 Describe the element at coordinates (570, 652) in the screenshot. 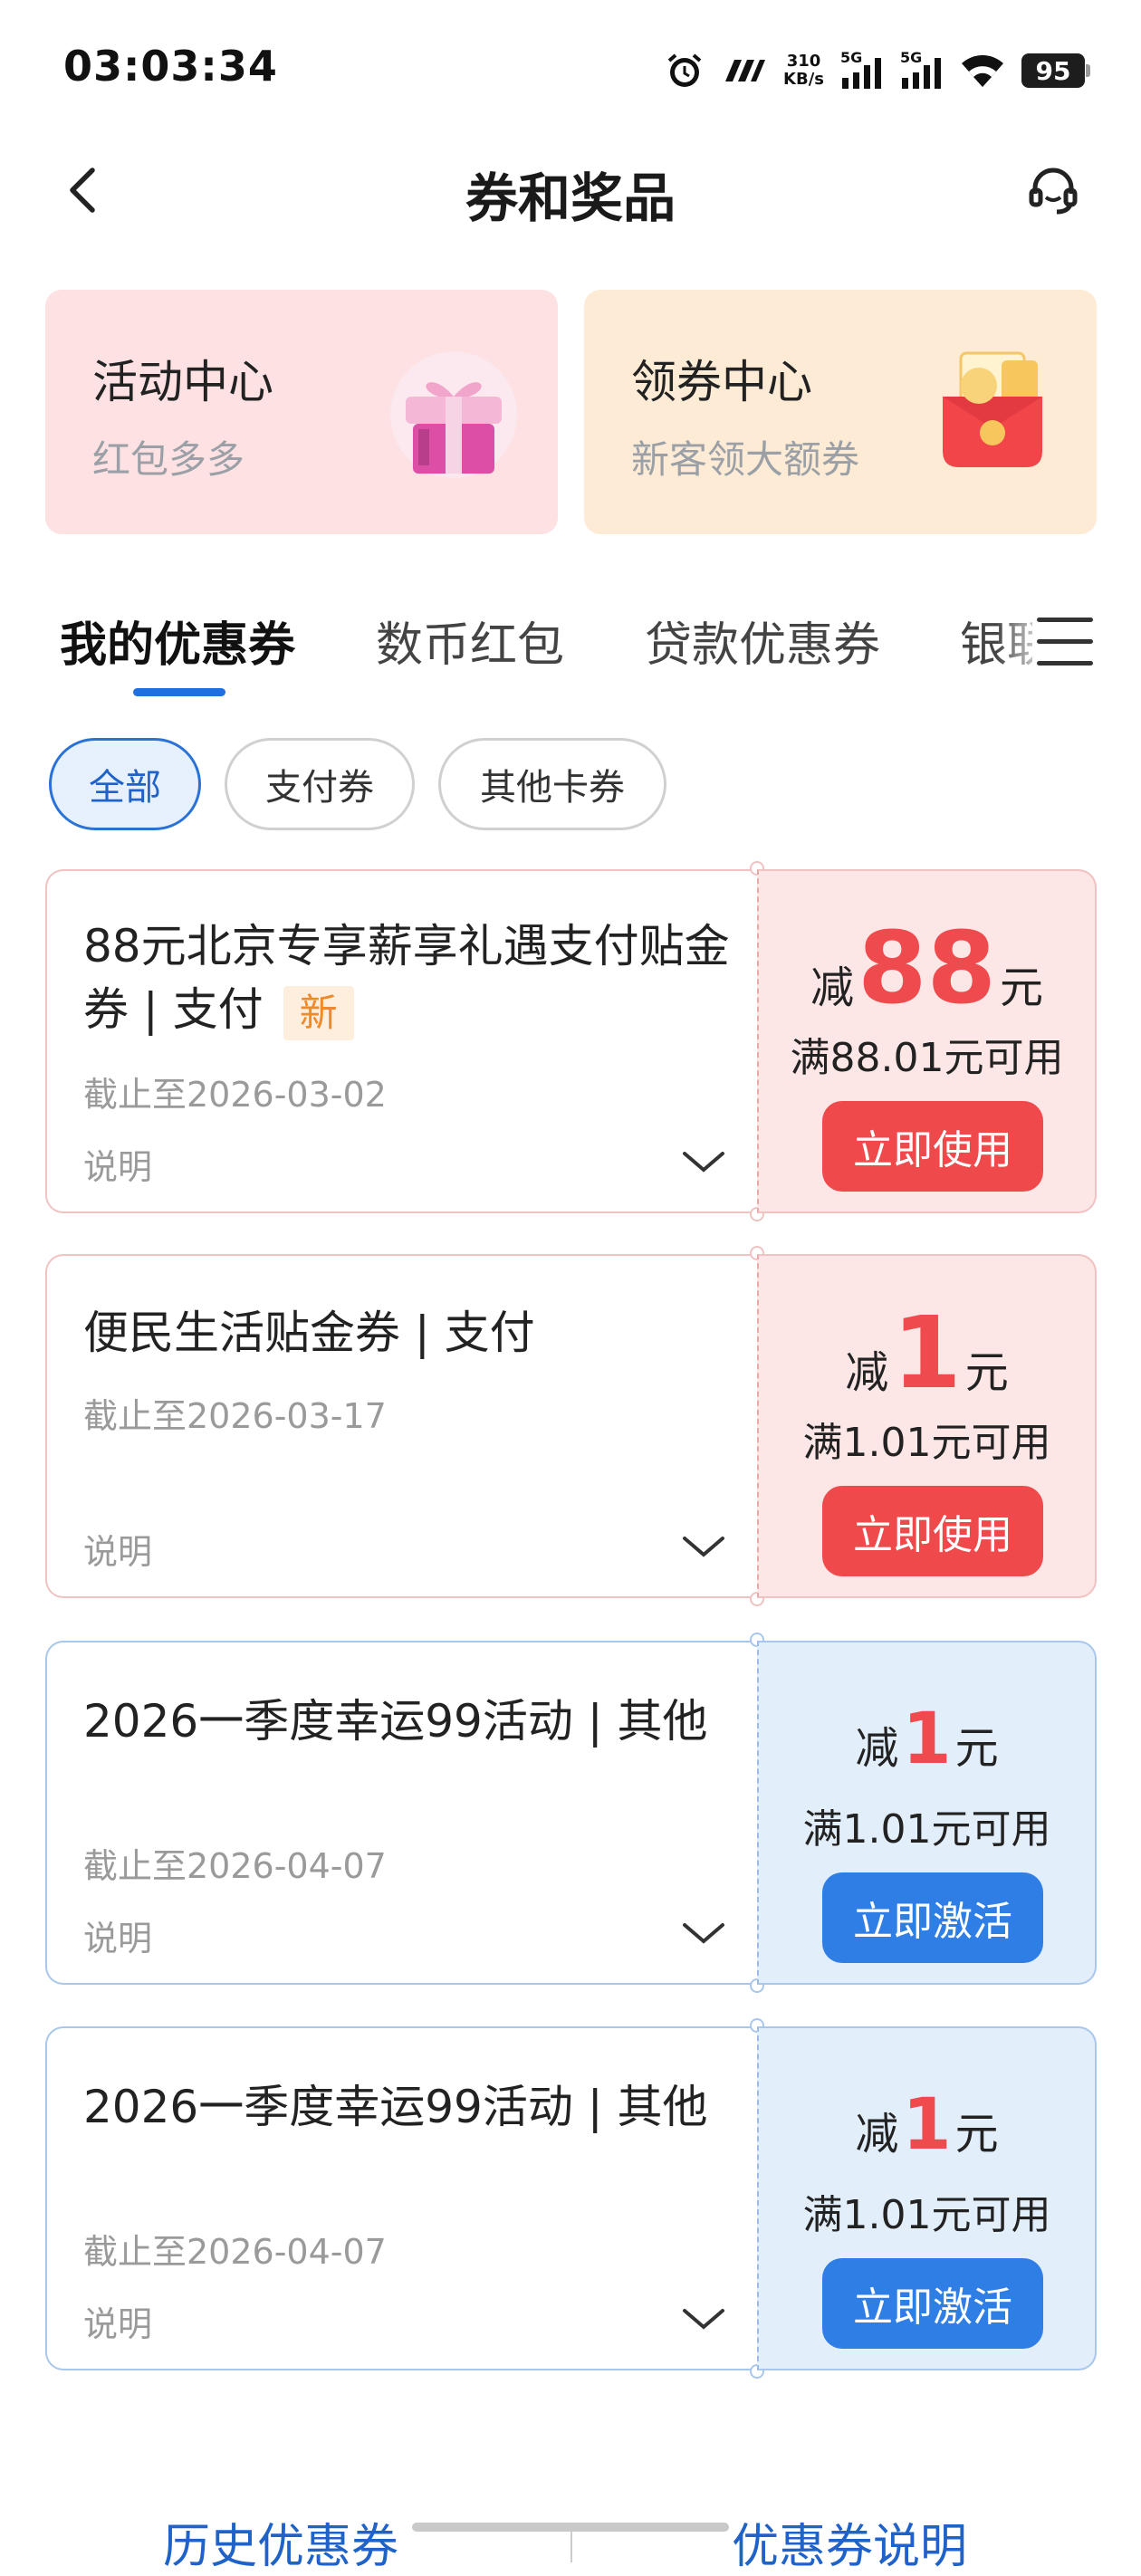

I see `coupon-category-tabs: 我的优惠券 数币红包 贷款优惠券 银联` at that location.